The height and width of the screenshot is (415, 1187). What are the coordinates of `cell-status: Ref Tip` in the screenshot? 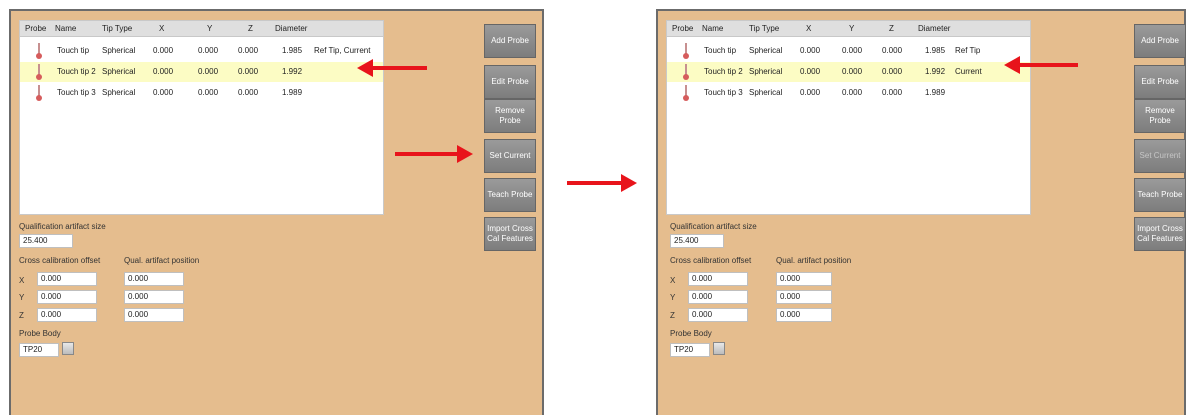 It's located at (968, 50).